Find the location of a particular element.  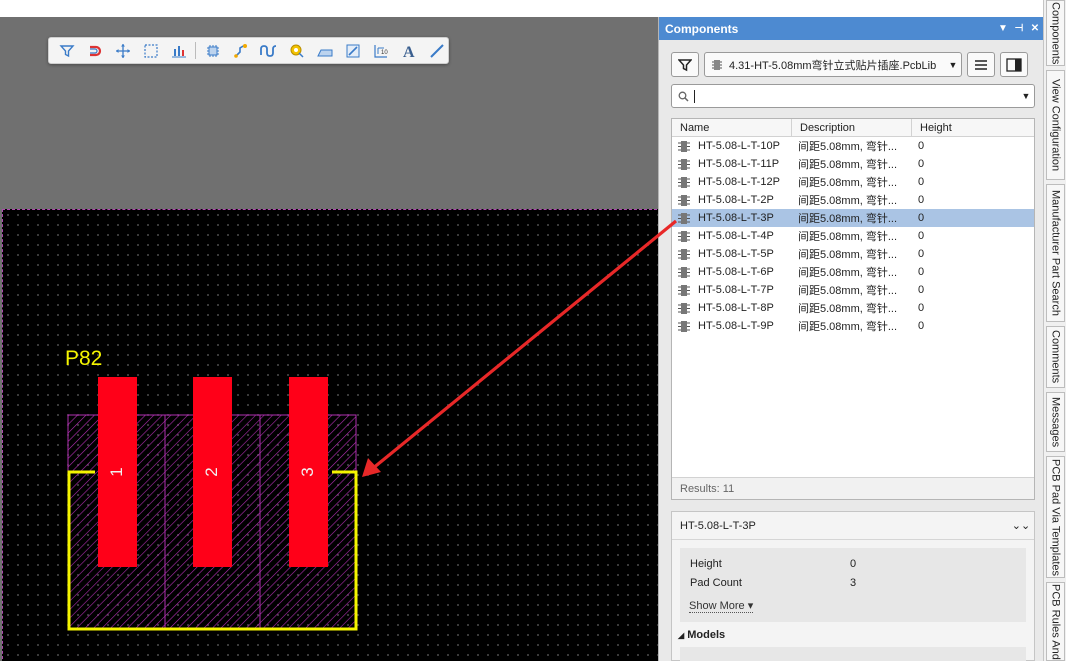

table-row: HT-5.08-L-T-3P 间距5.08mm, 弯针... 0 is located at coordinates (853, 218).